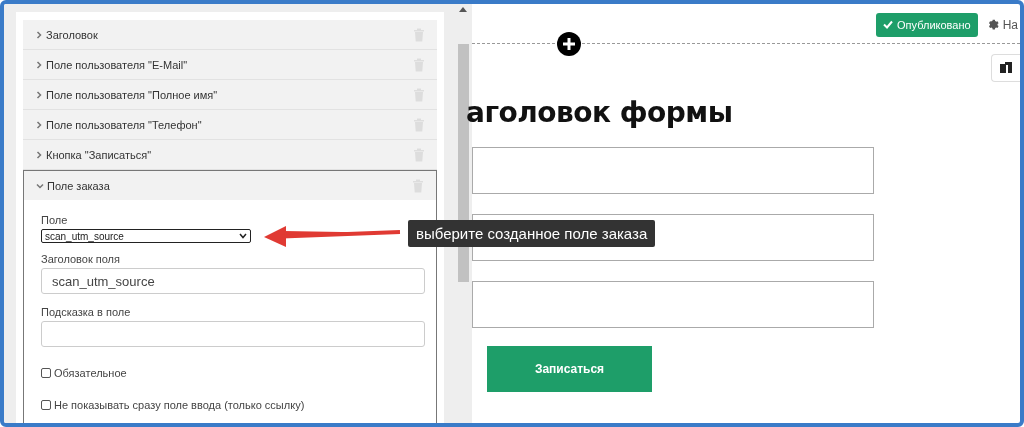 The height and width of the screenshot is (427, 1024). What do you see at coordinates (463, 9) in the screenshot?
I see `scroll-up-icon` at bounding box center [463, 9].